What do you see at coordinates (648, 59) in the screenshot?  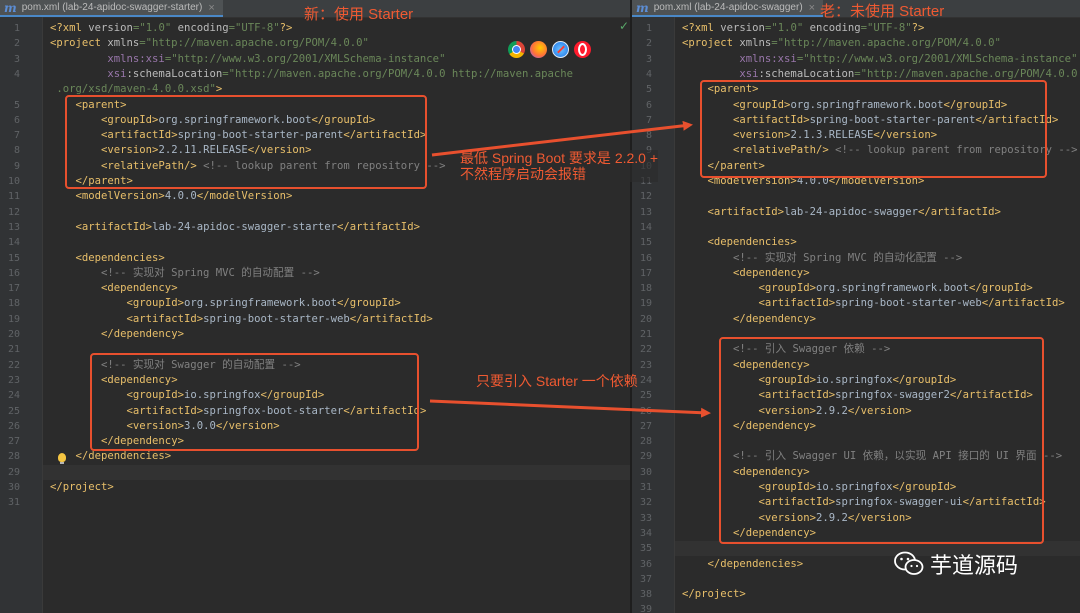 I see `line-number: 3` at bounding box center [648, 59].